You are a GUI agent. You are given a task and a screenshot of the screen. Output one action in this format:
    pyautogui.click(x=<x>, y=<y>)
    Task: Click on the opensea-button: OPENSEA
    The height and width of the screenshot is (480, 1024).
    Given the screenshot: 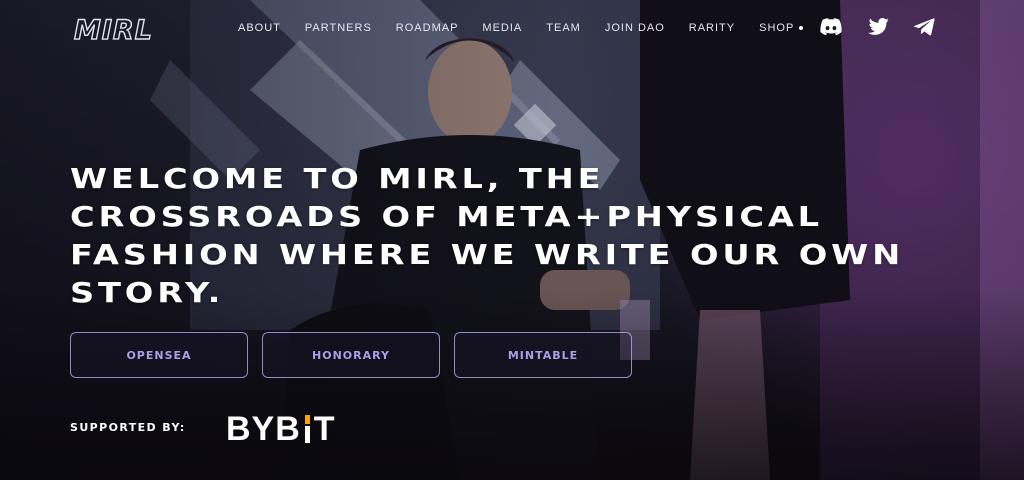 What is the action you would take?
    pyautogui.click(x=159, y=355)
    